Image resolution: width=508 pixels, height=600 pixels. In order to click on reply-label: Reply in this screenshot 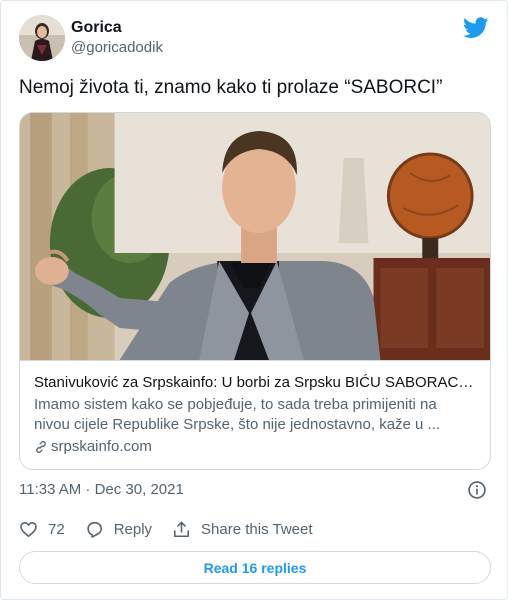, I will do `click(133, 529)`.